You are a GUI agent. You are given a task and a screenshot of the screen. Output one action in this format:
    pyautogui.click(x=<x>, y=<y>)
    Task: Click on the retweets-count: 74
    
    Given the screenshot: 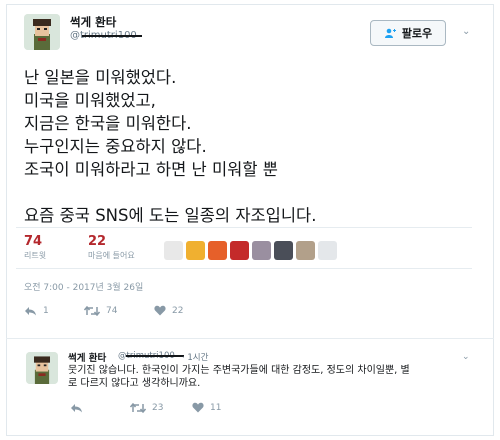 What is the action you would take?
    pyautogui.click(x=33, y=241)
    